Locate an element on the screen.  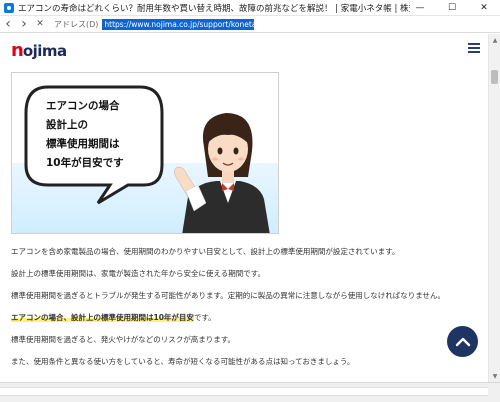
article-paragraph-5: 標準使用期間を過ぎると、発火やけがなどのリスクが高まります。 is located at coordinates (123, 339).